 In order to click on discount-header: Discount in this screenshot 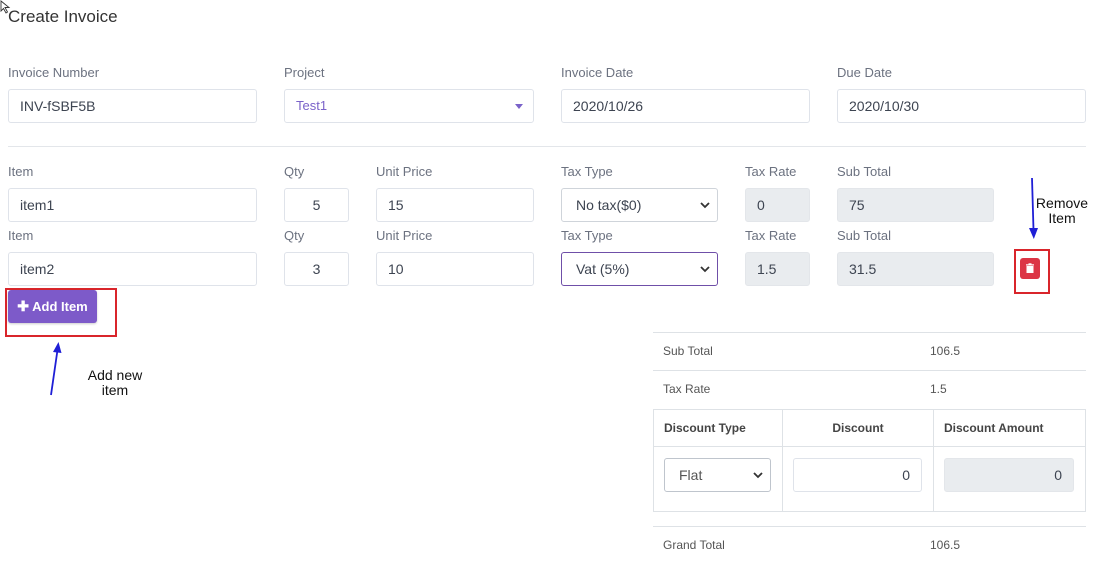, I will do `click(858, 428)`.